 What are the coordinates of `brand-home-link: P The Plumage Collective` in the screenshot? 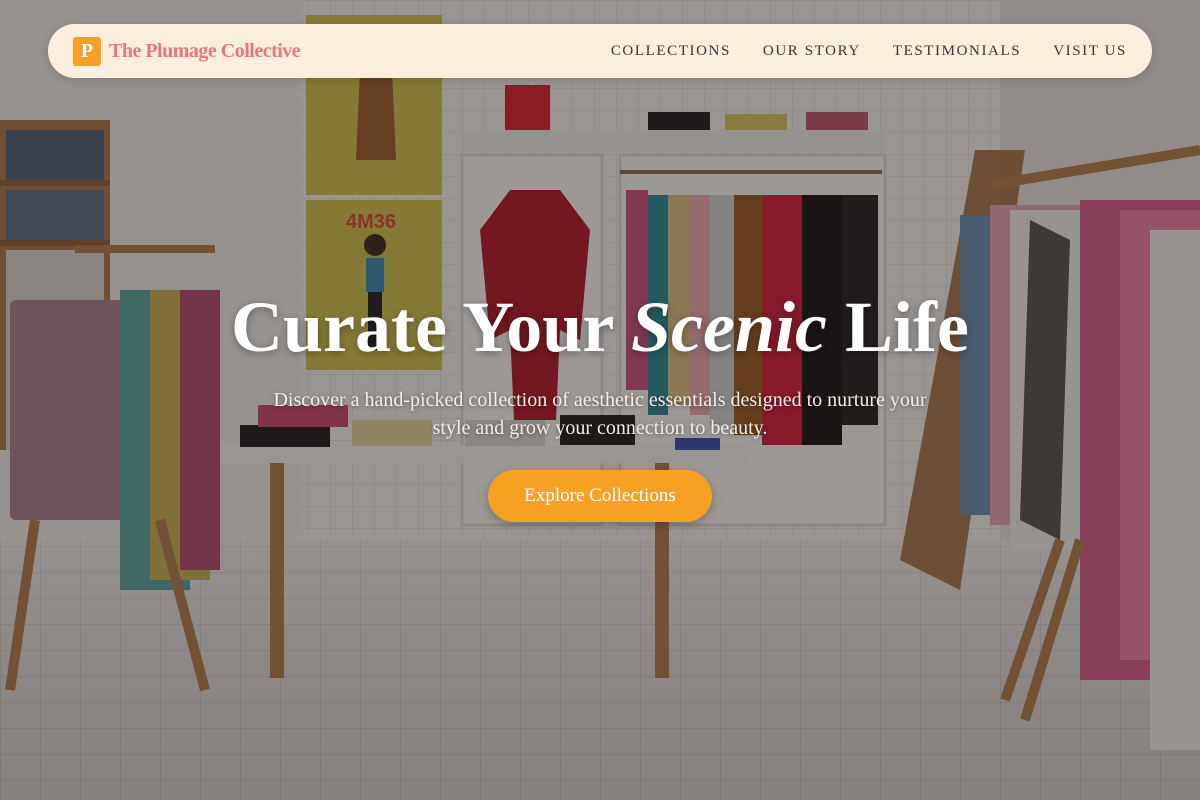 It's located at (187, 51).